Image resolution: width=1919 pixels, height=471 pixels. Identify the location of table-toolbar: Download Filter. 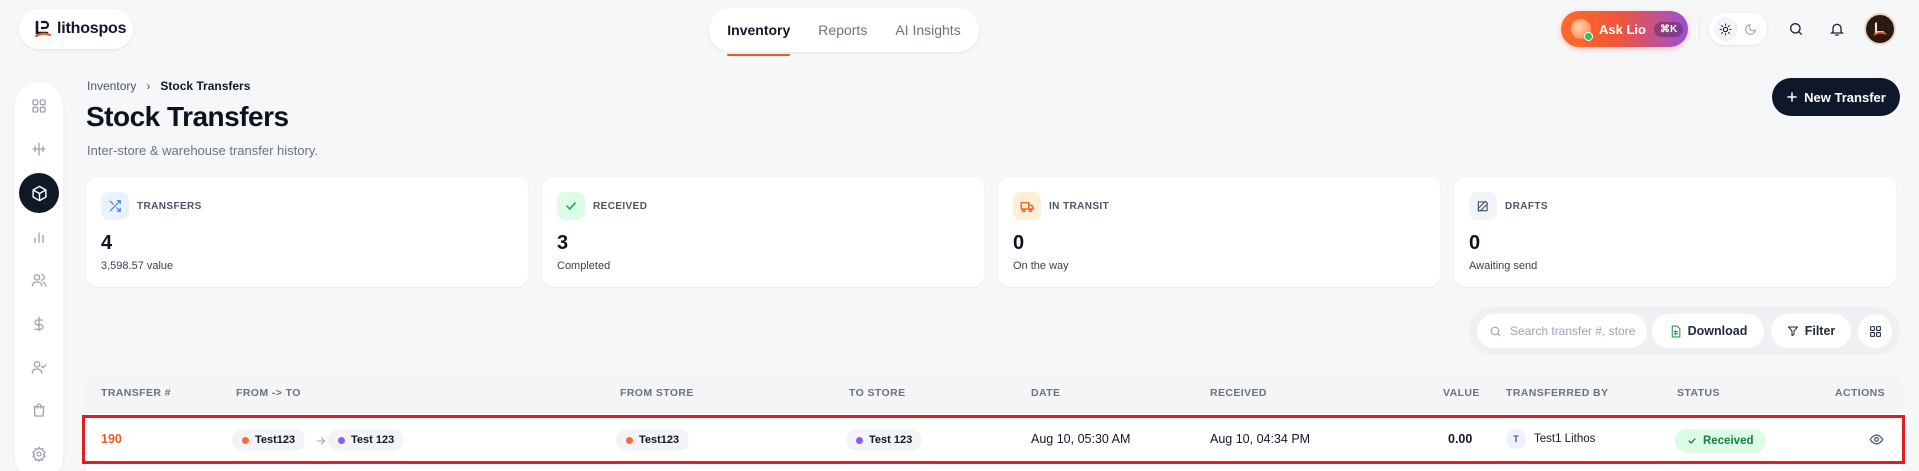
(1684, 331).